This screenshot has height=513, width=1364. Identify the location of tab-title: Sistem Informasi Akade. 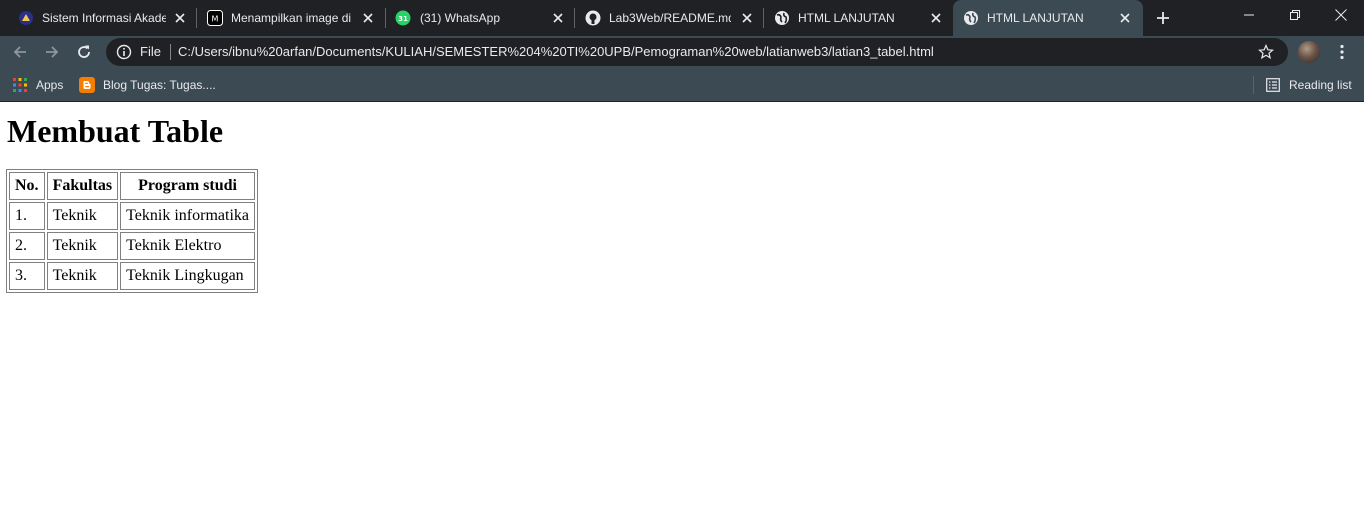
(104, 18).